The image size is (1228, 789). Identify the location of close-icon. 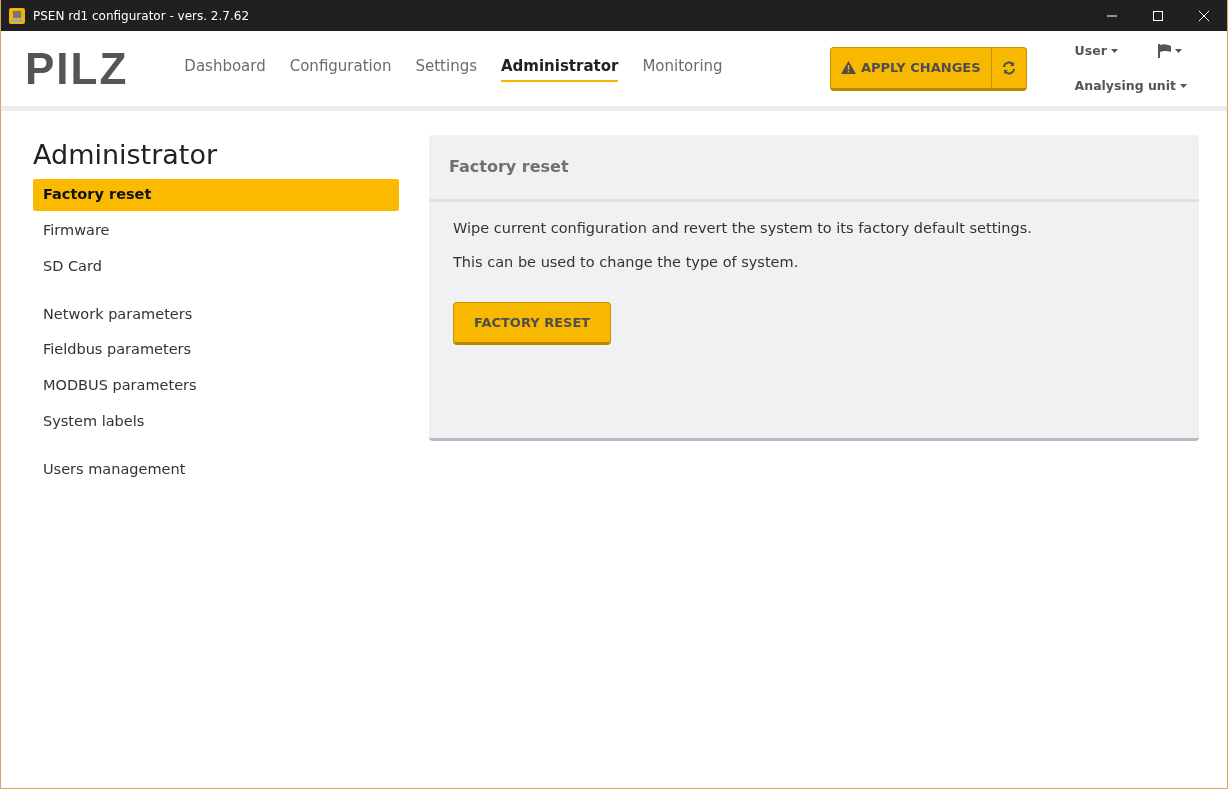
(1204, 15).